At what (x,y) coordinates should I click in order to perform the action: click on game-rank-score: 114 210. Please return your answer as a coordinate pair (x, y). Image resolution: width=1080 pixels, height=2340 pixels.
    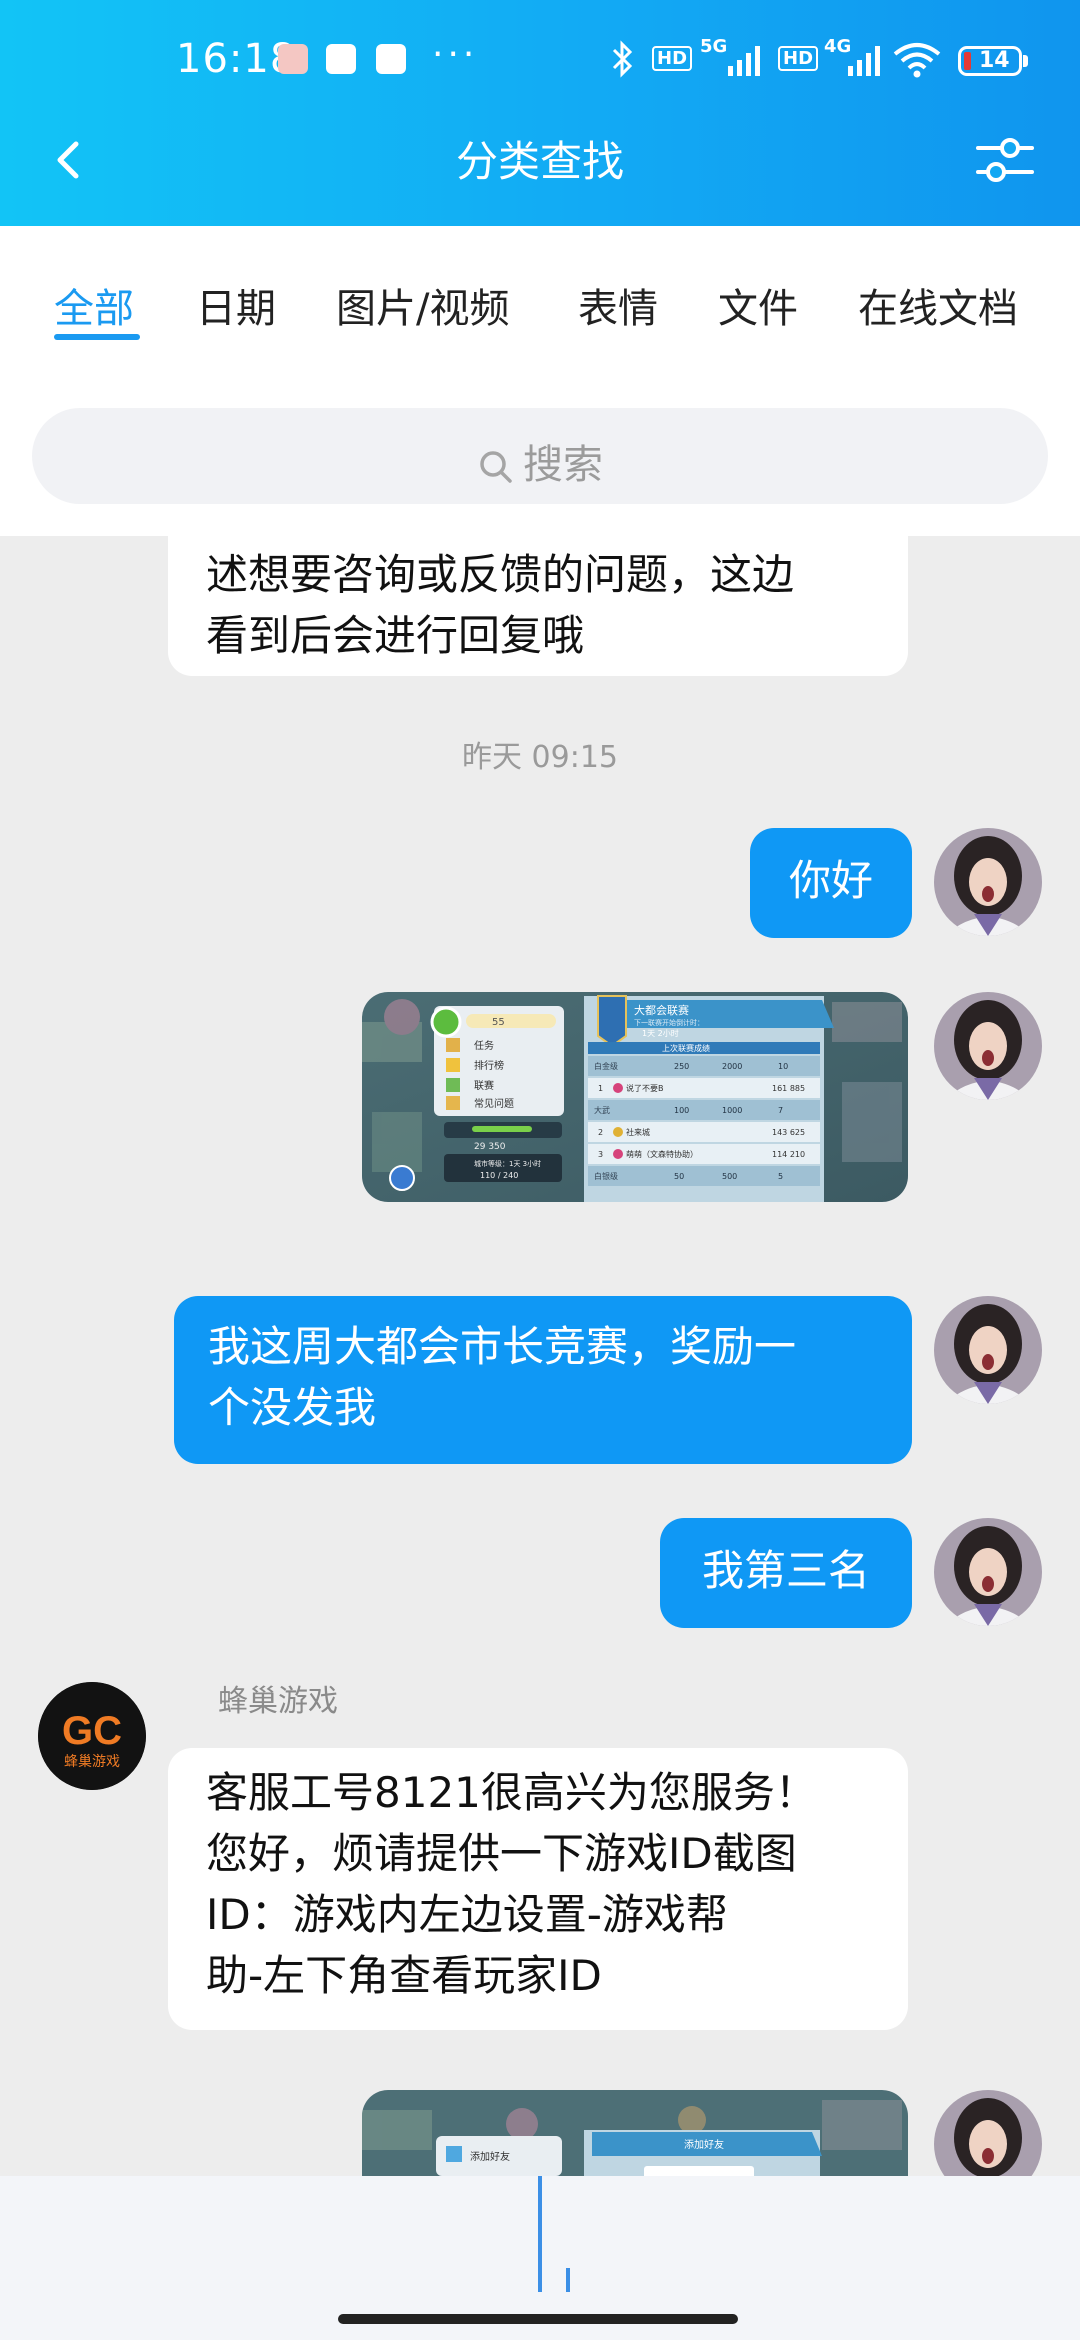
    Looking at the image, I should click on (788, 1154).